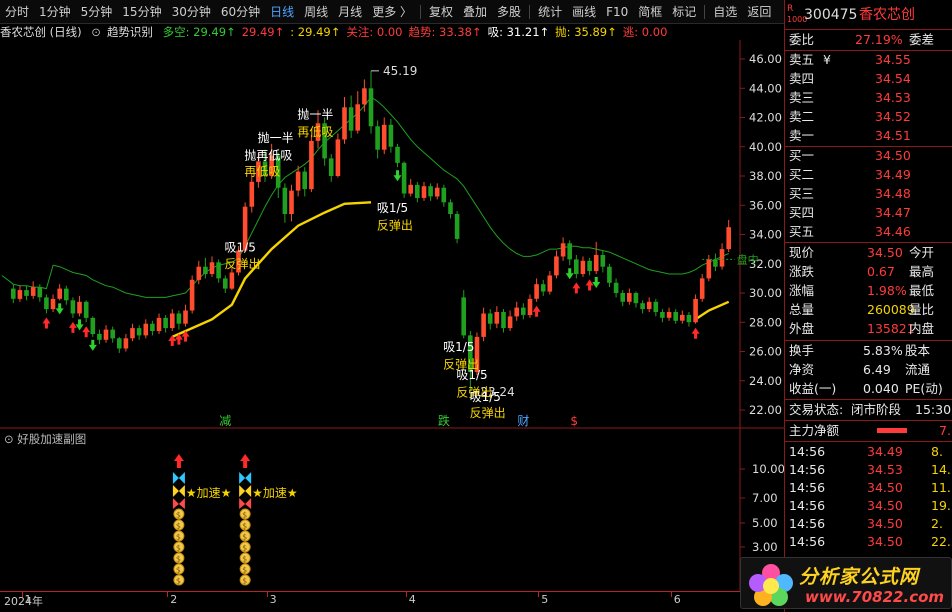 Image resolution: width=952 pixels, height=612 pixels. What do you see at coordinates (868, 369) in the screenshot?
I see `stat-row: 净资 6.49 流通` at bounding box center [868, 369].